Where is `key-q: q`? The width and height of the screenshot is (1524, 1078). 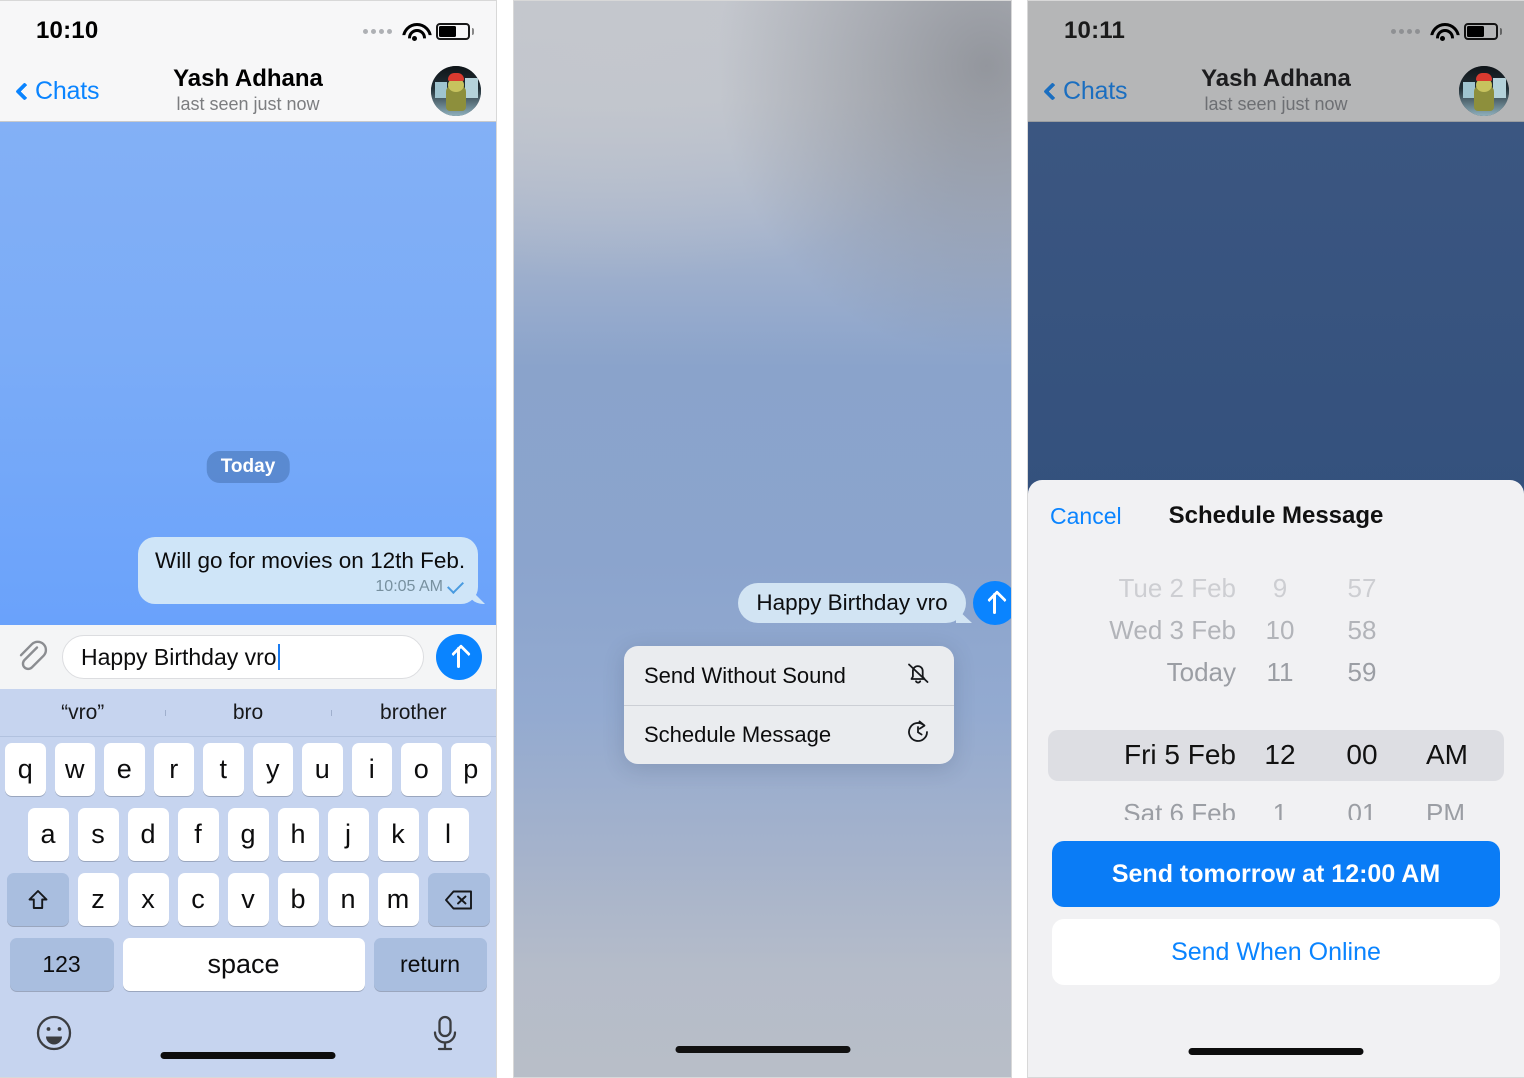 key-q: q is located at coordinates (25, 769).